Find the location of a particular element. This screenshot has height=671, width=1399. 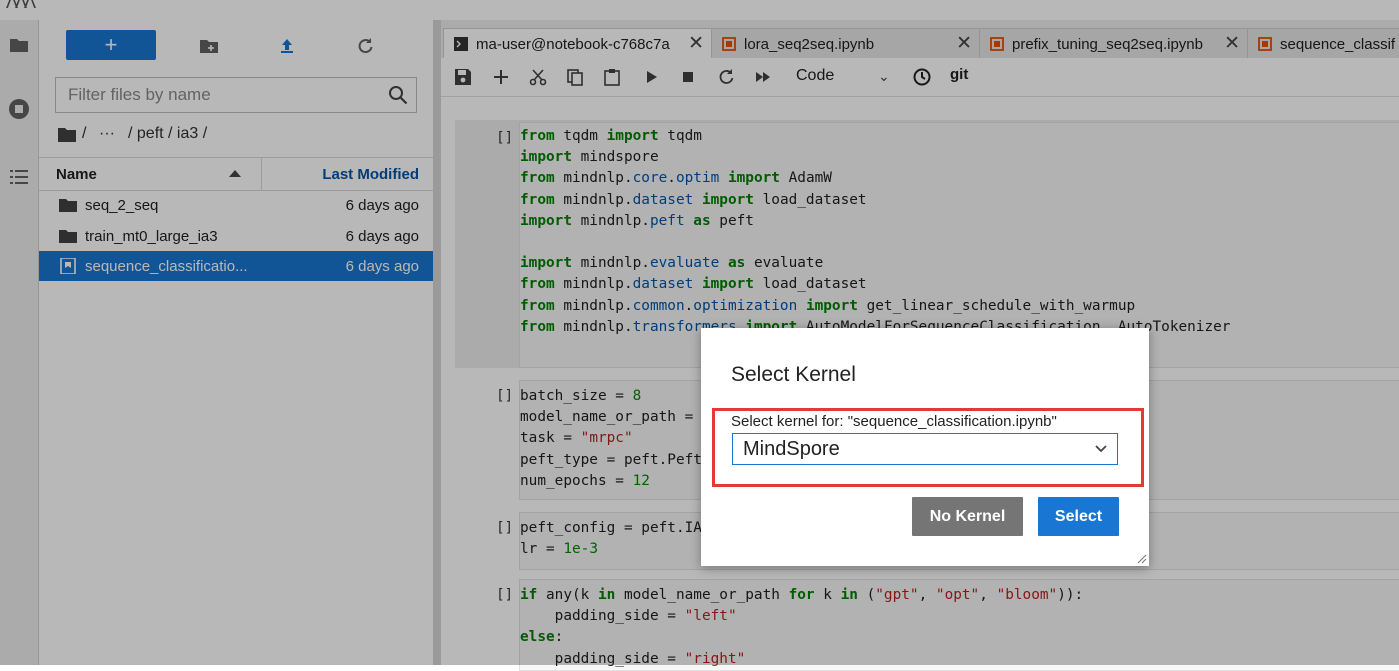

kernel-select: MindSpore is located at coordinates (925, 449).